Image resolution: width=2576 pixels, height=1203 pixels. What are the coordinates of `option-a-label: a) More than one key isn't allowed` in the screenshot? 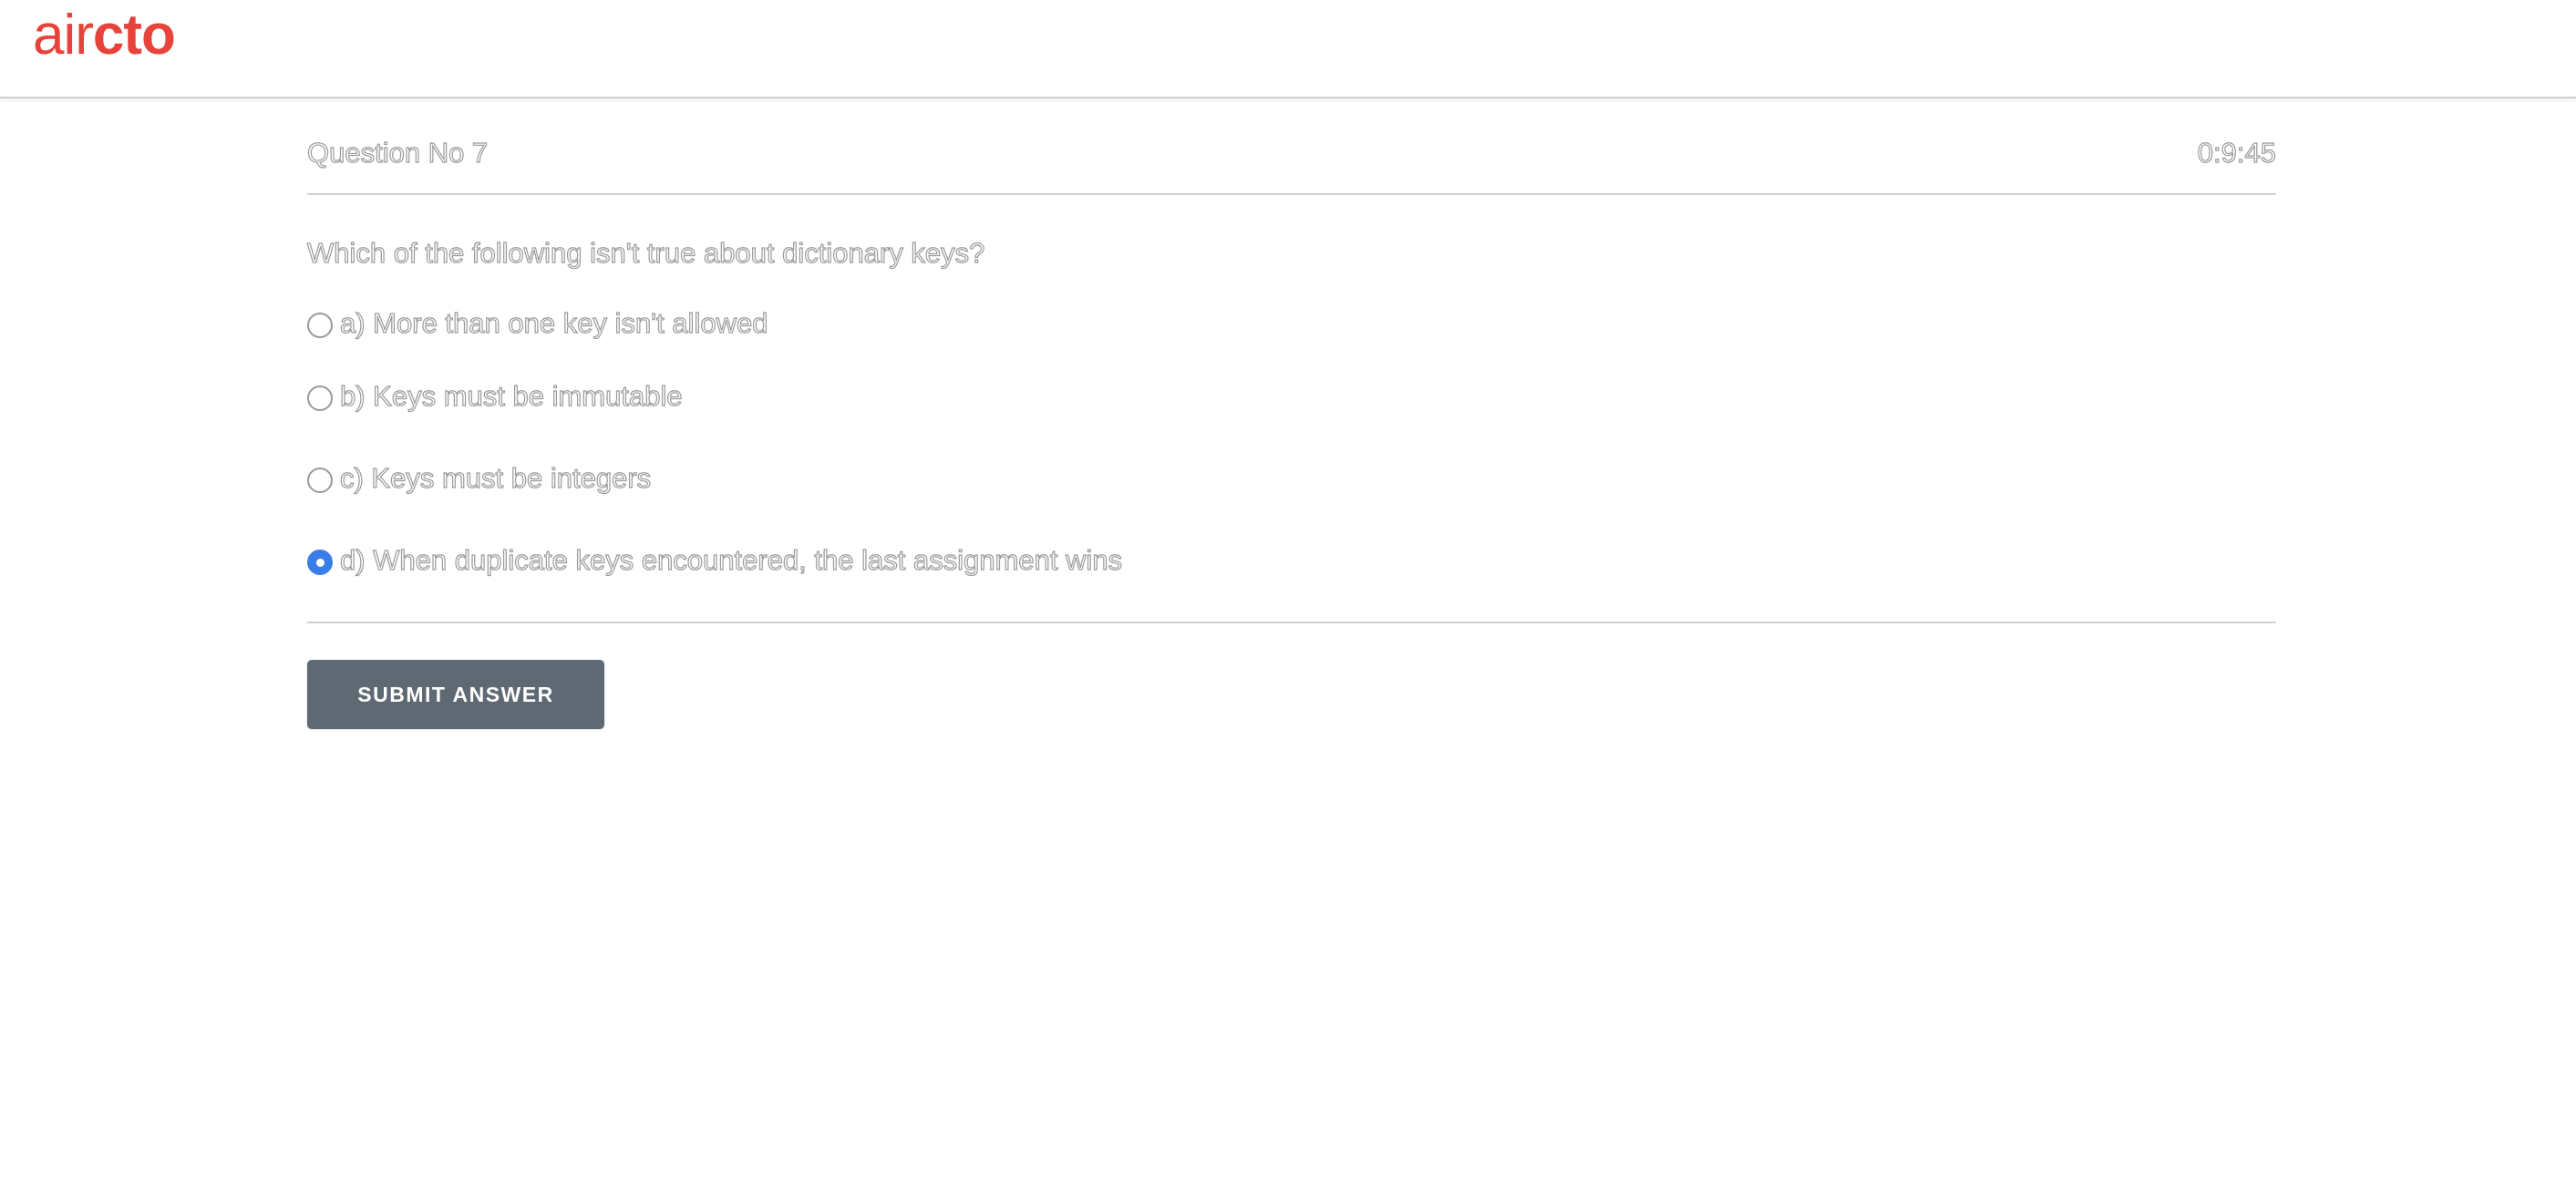 It's located at (553, 323).